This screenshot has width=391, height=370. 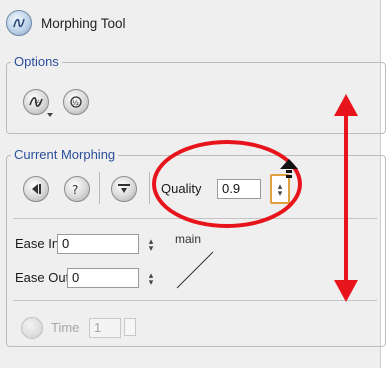 What do you see at coordinates (36, 61) in the screenshot?
I see `options-group-label: Options` at bounding box center [36, 61].